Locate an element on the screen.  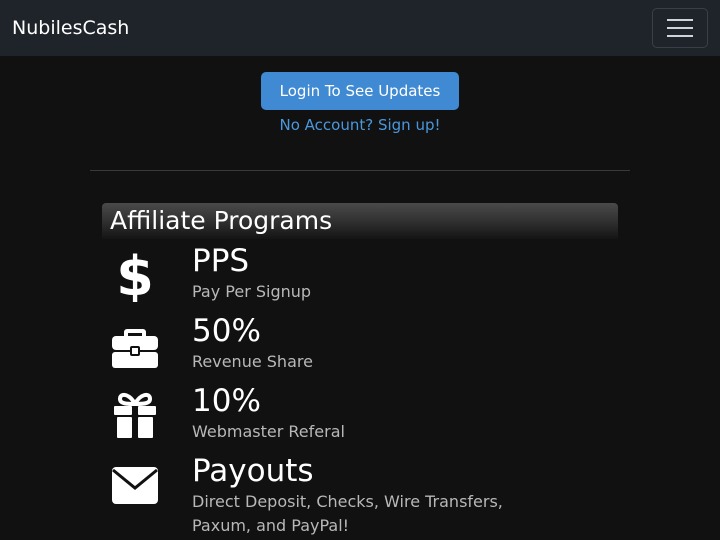
login-button: Login To See Updates is located at coordinates (360, 91).